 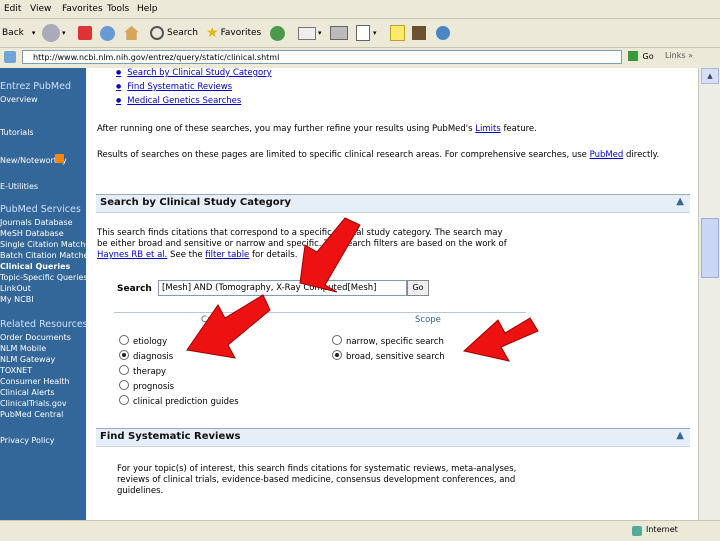 What do you see at coordinates (488, 129) in the screenshot?
I see `limits-link: Limits` at bounding box center [488, 129].